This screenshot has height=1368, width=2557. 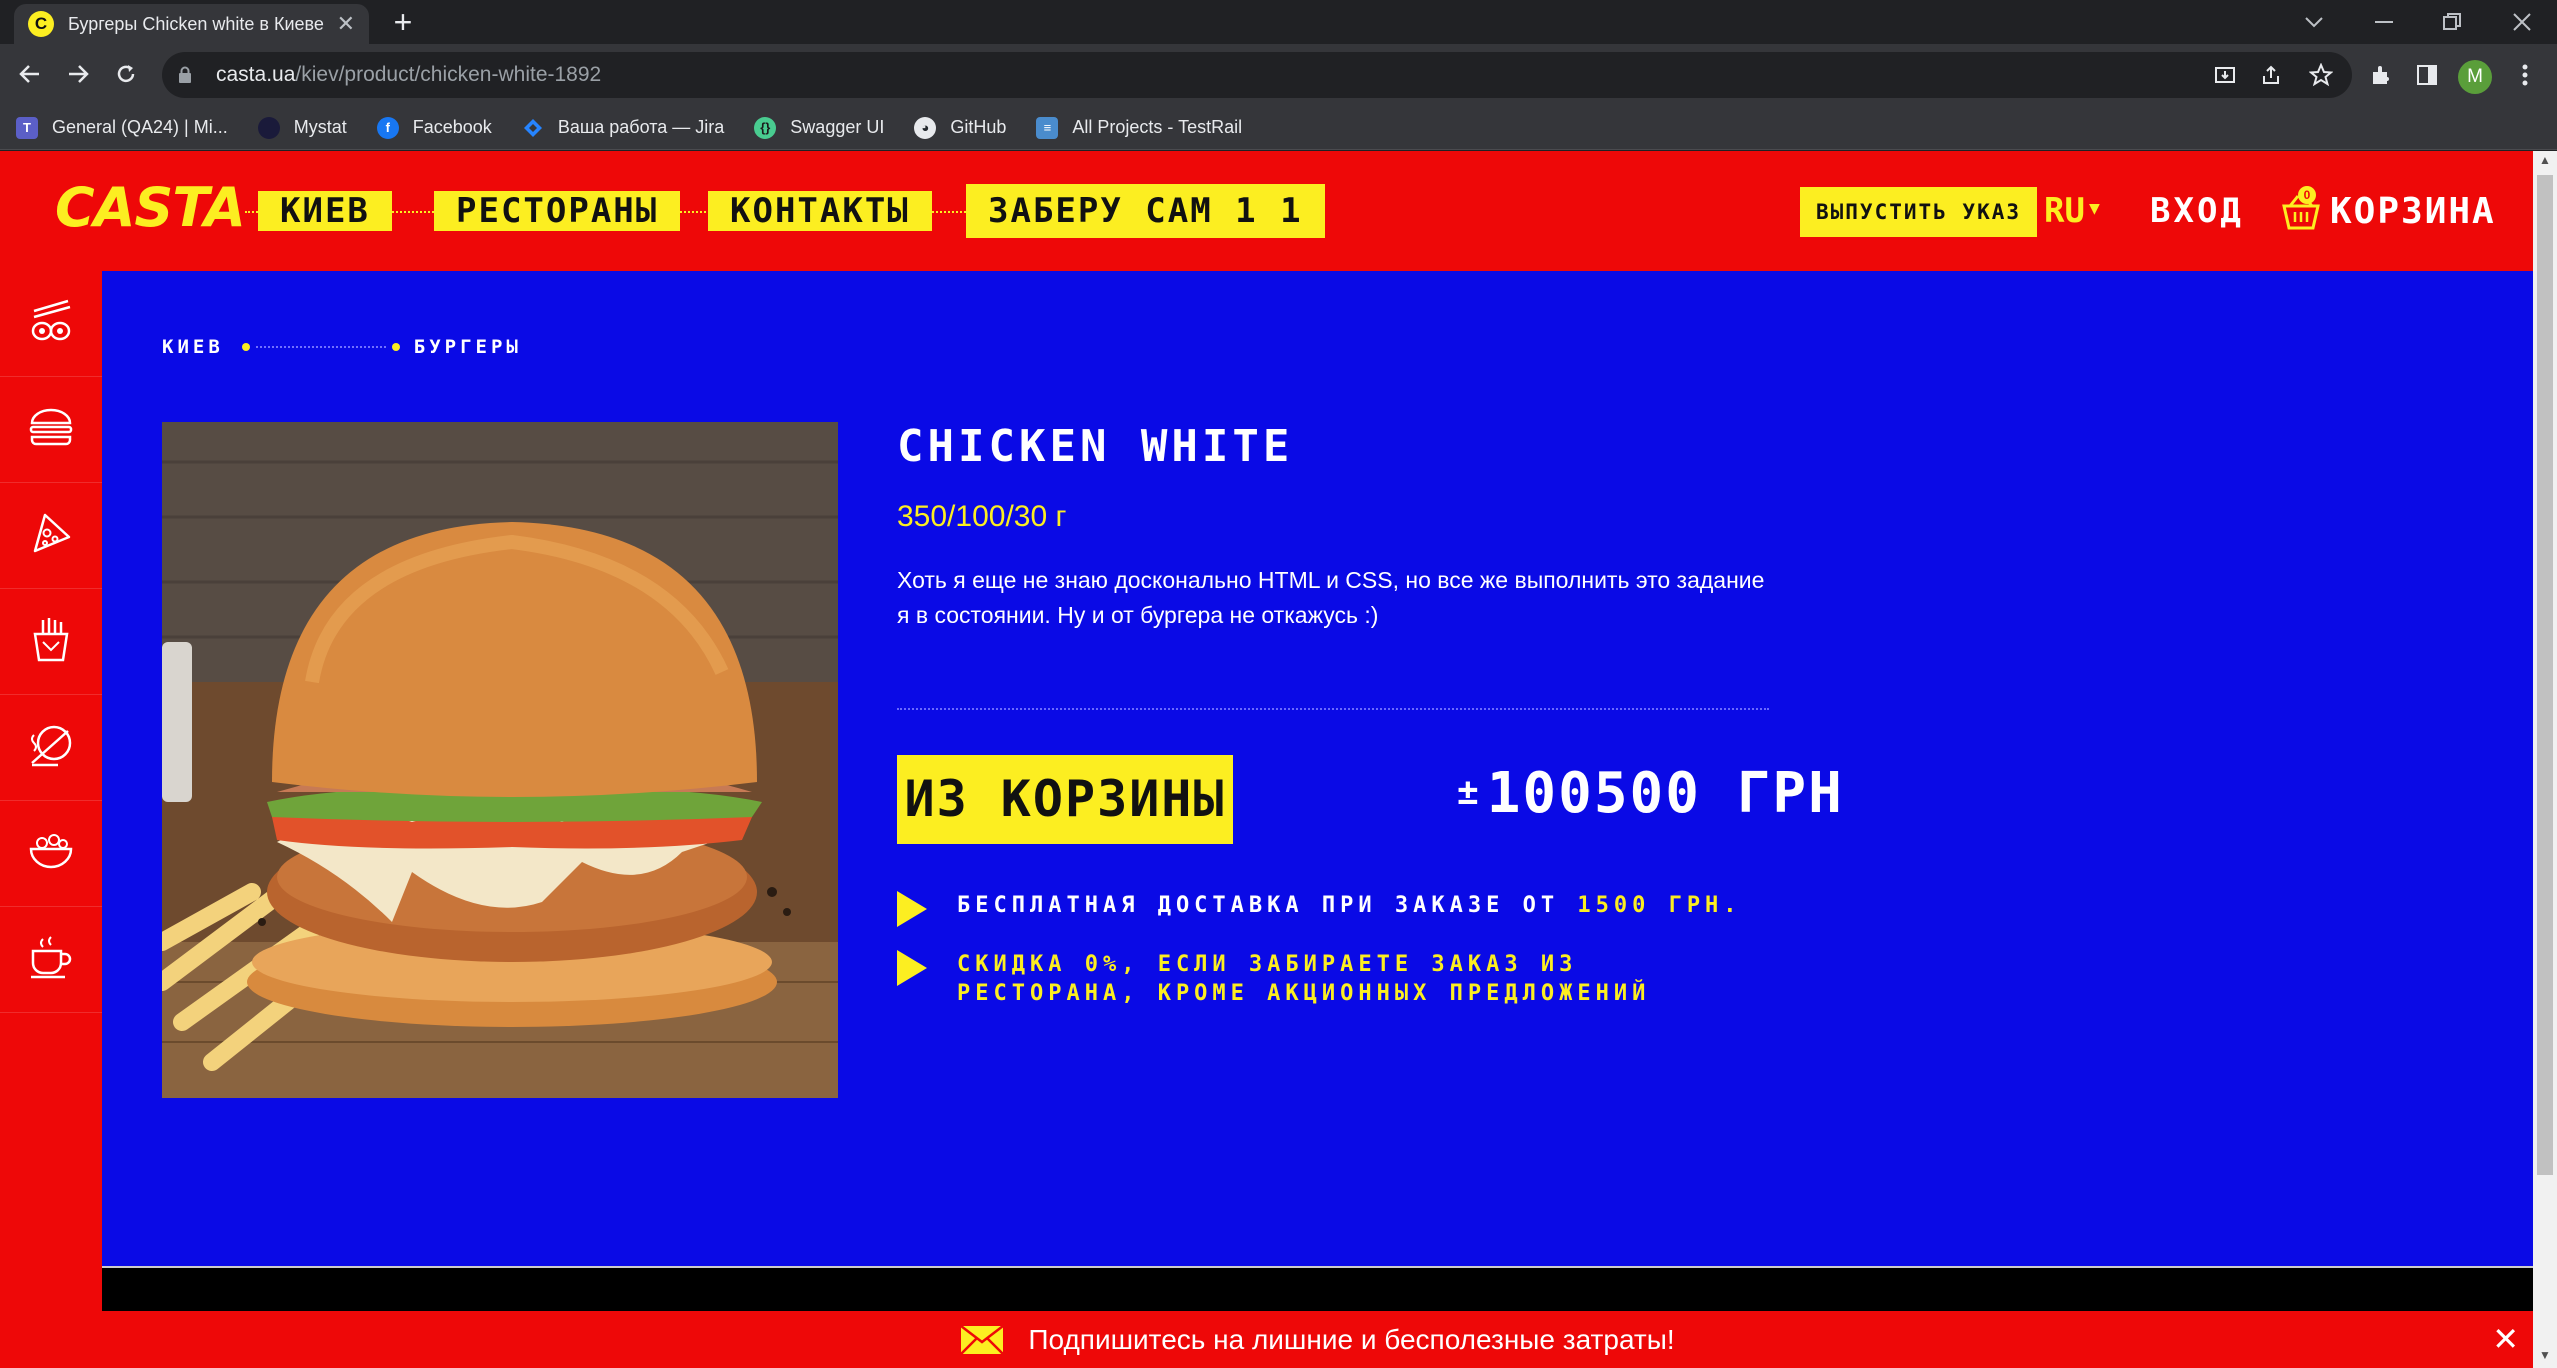 I want to click on restore-icon, so click(x=2452, y=22).